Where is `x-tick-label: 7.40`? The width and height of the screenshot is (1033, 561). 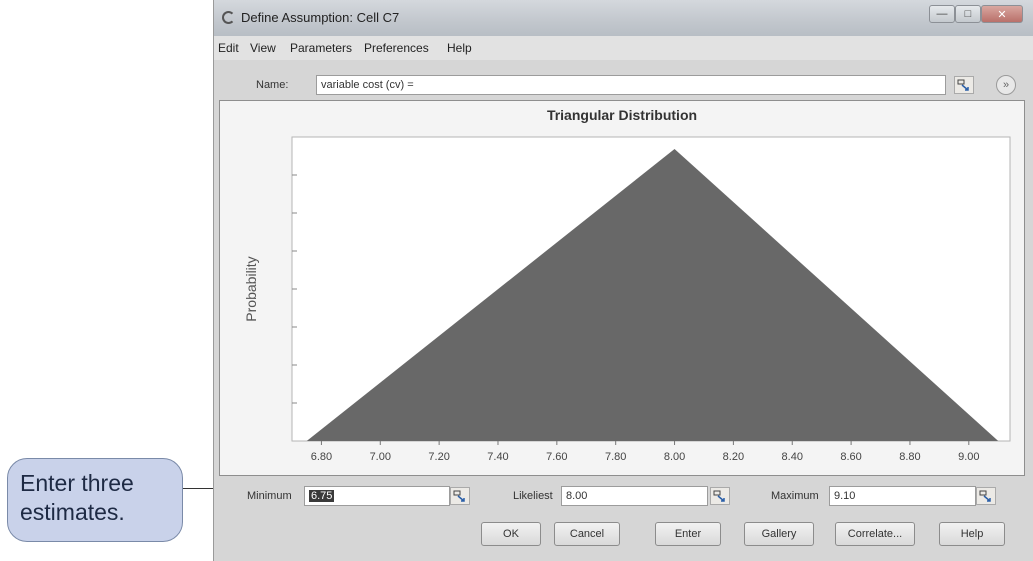 x-tick-label: 7.40 is located at coordinates (497, 457).